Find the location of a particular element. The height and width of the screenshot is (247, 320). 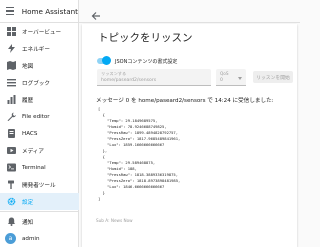

gear-icon is located at coordinates (11, 202).